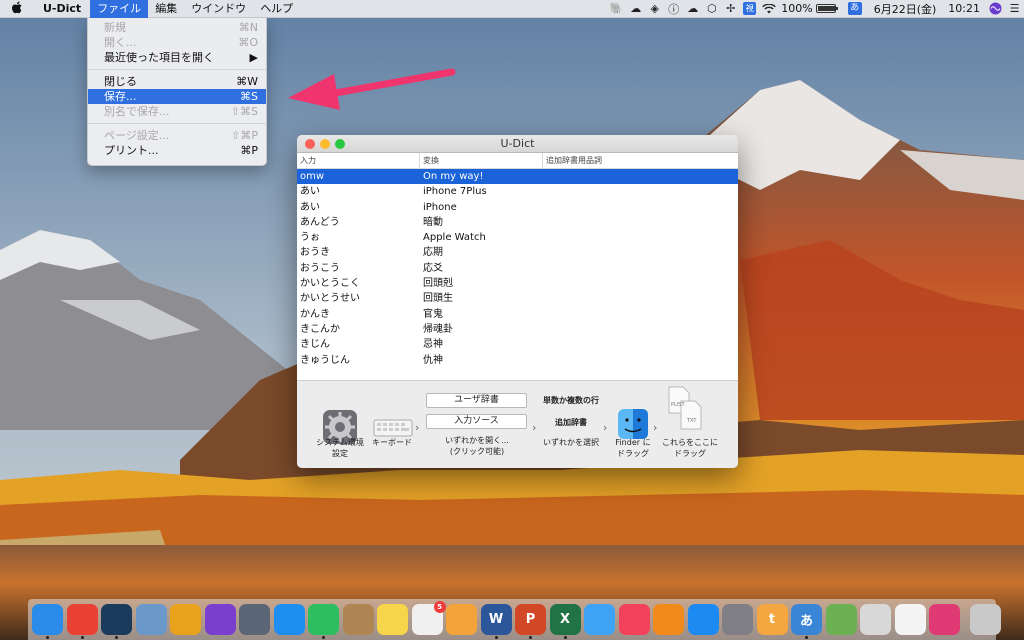 The height and width of the screenshot is (640, 1024). What do you see at coordinates (323, 619) in the screenshot?
I see `evernote-icon` at bounding box center [323, 619].